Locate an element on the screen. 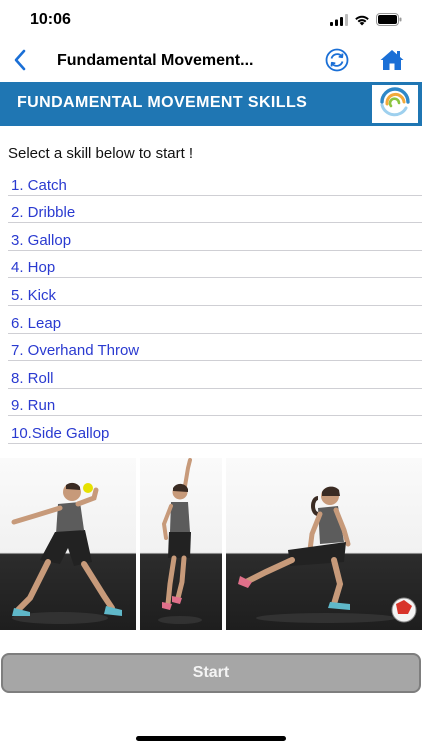 Image resolution: width=422 pixels, height=750 pixels. header-banner: FUNDAMENTAL MOVEMENT SKILLS is located at coordinates (211, 104).